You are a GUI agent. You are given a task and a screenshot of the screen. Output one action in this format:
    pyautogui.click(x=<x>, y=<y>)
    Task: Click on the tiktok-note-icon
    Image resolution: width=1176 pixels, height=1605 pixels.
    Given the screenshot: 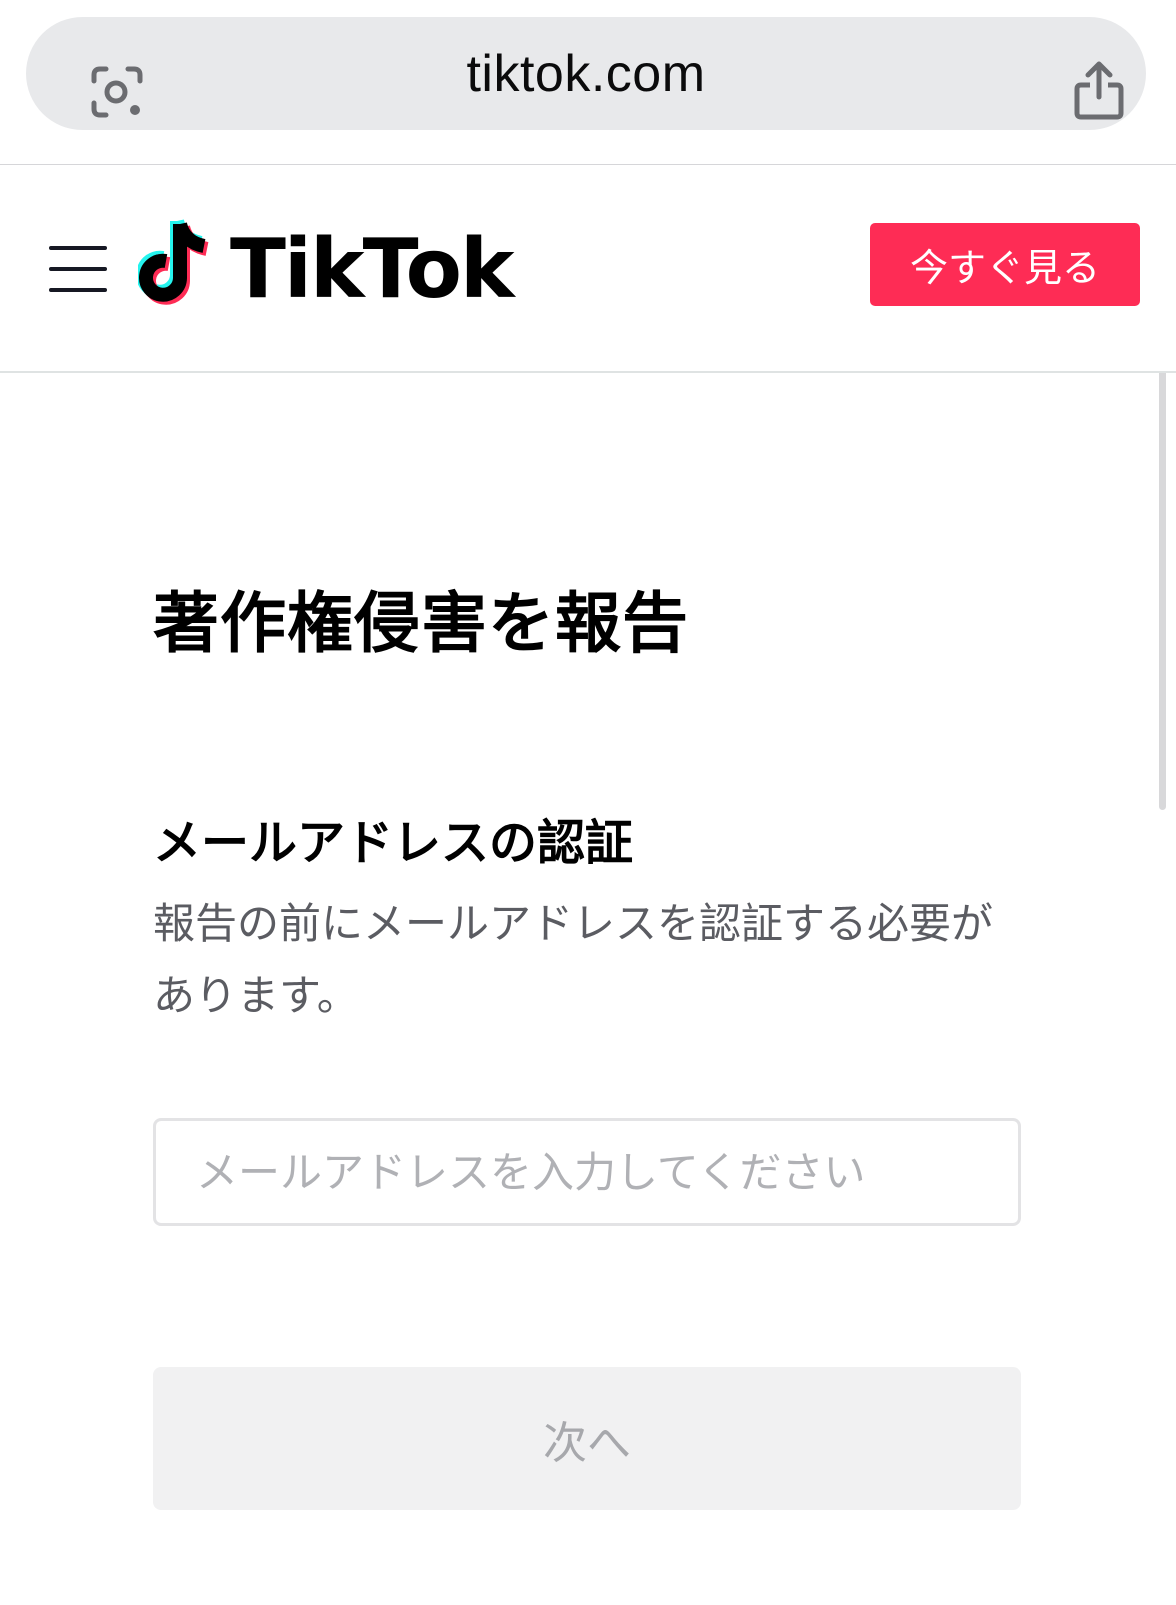 What is the action you would take?
    pyautogui.click(x=178, y=264)
    